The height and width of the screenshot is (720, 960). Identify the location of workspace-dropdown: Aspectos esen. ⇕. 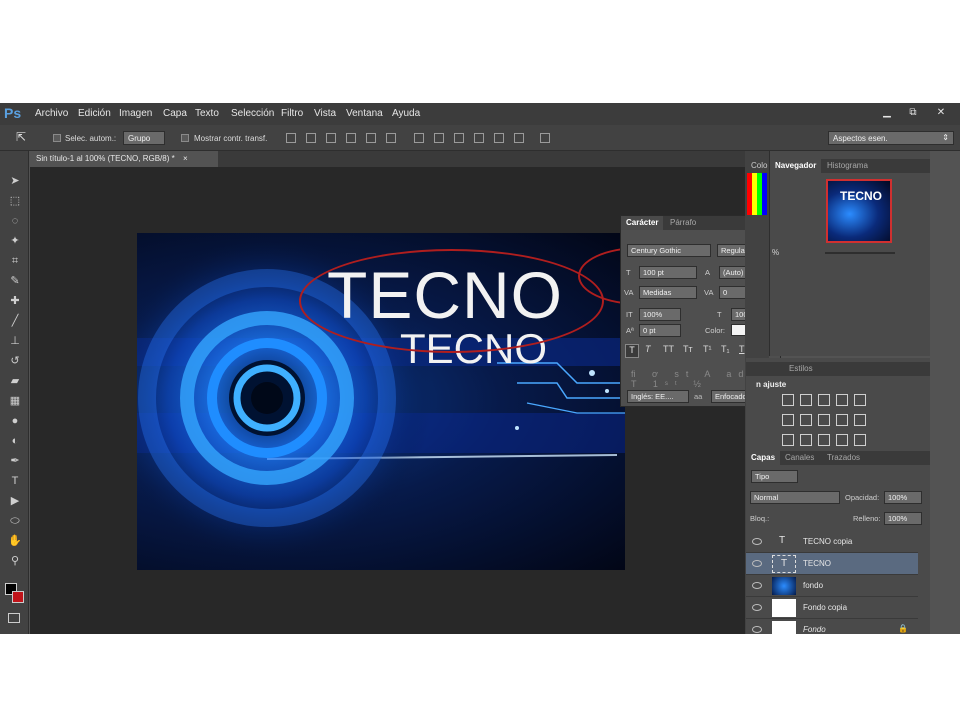
(891, 138).